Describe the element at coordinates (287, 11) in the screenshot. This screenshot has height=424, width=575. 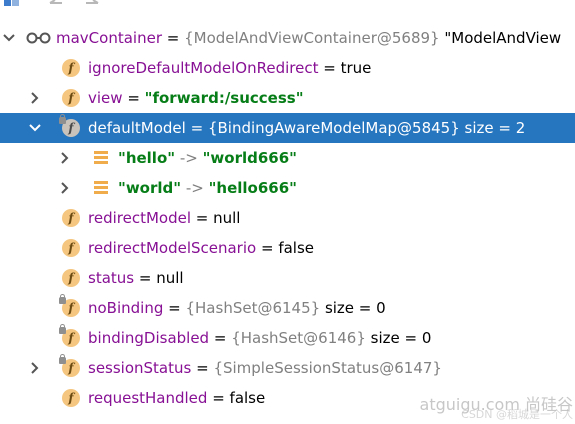
I see `debugger-toolbar` at that location.